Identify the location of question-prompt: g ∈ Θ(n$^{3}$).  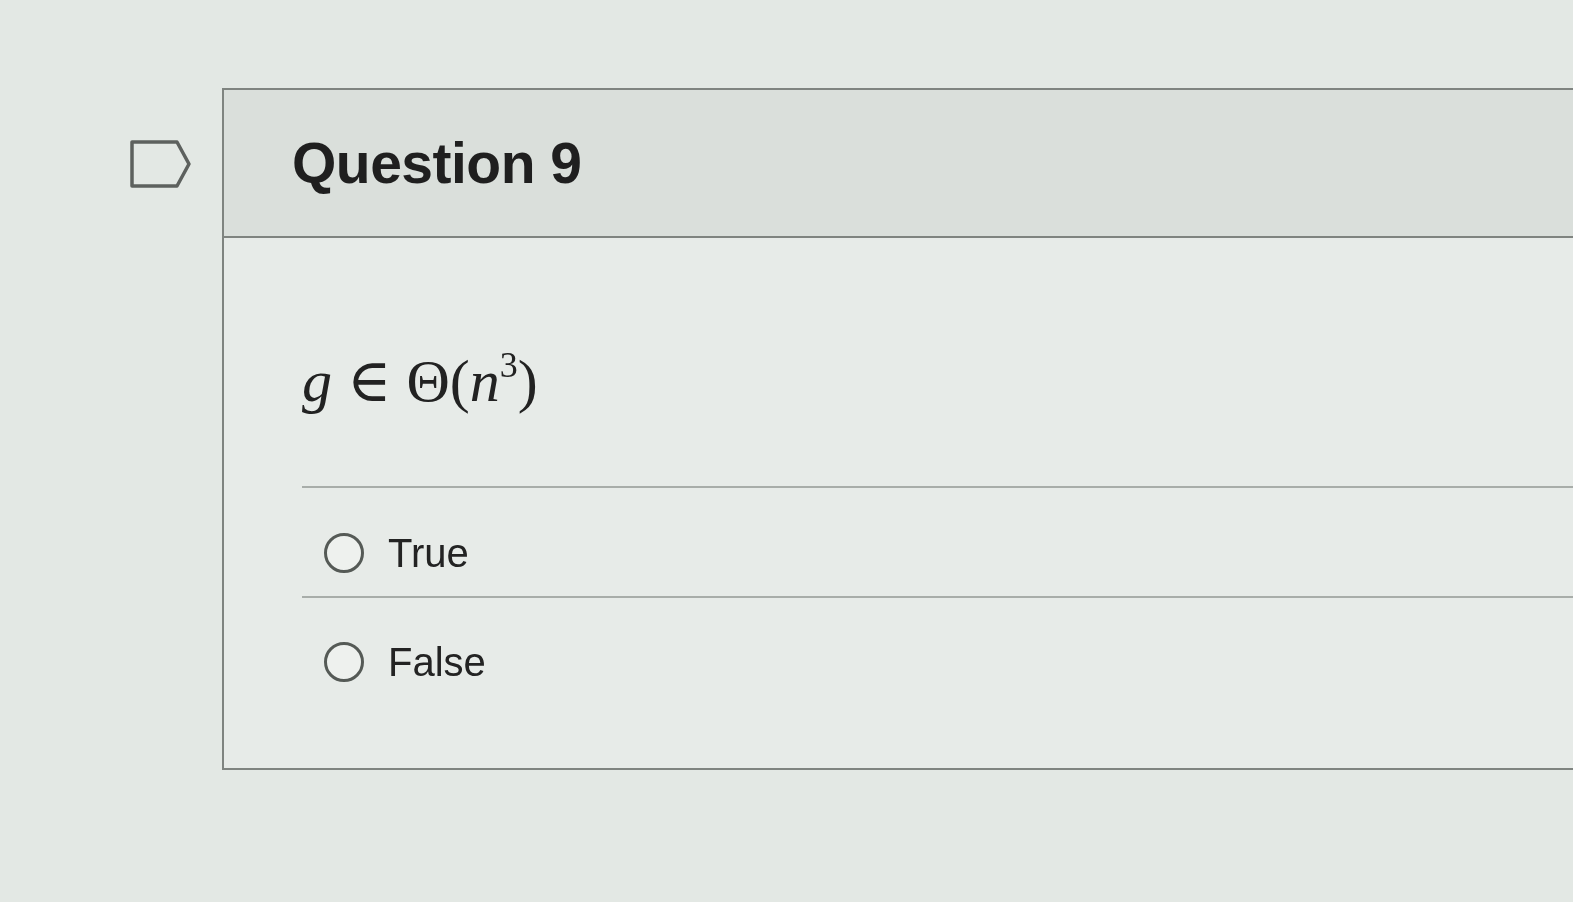
(420, 381).